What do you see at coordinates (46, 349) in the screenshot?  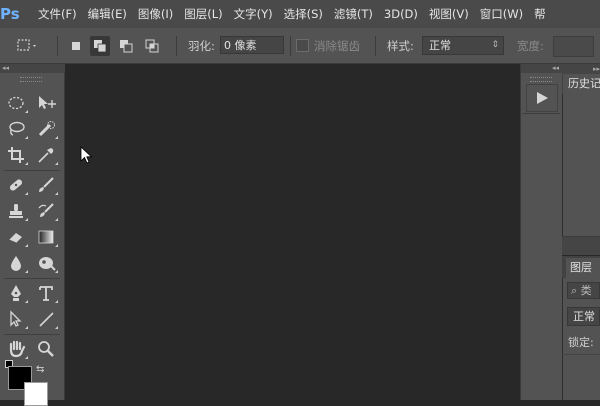 I see `zoom-tool` at bounding box center [46, 349].